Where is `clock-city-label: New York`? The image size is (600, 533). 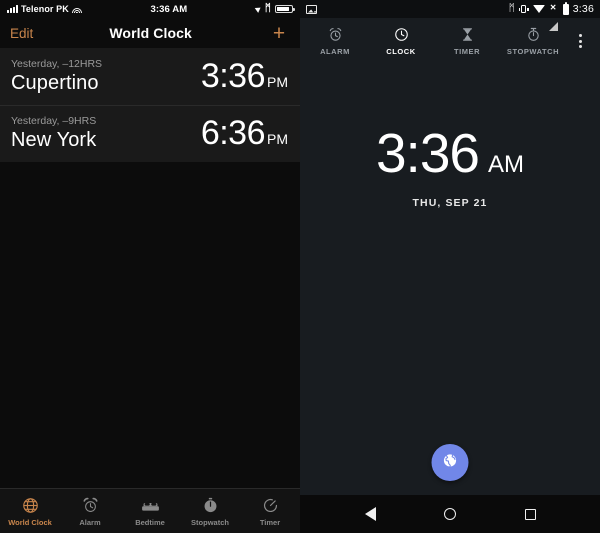
clock-city-label: New York is located at coordinates (54, 140).